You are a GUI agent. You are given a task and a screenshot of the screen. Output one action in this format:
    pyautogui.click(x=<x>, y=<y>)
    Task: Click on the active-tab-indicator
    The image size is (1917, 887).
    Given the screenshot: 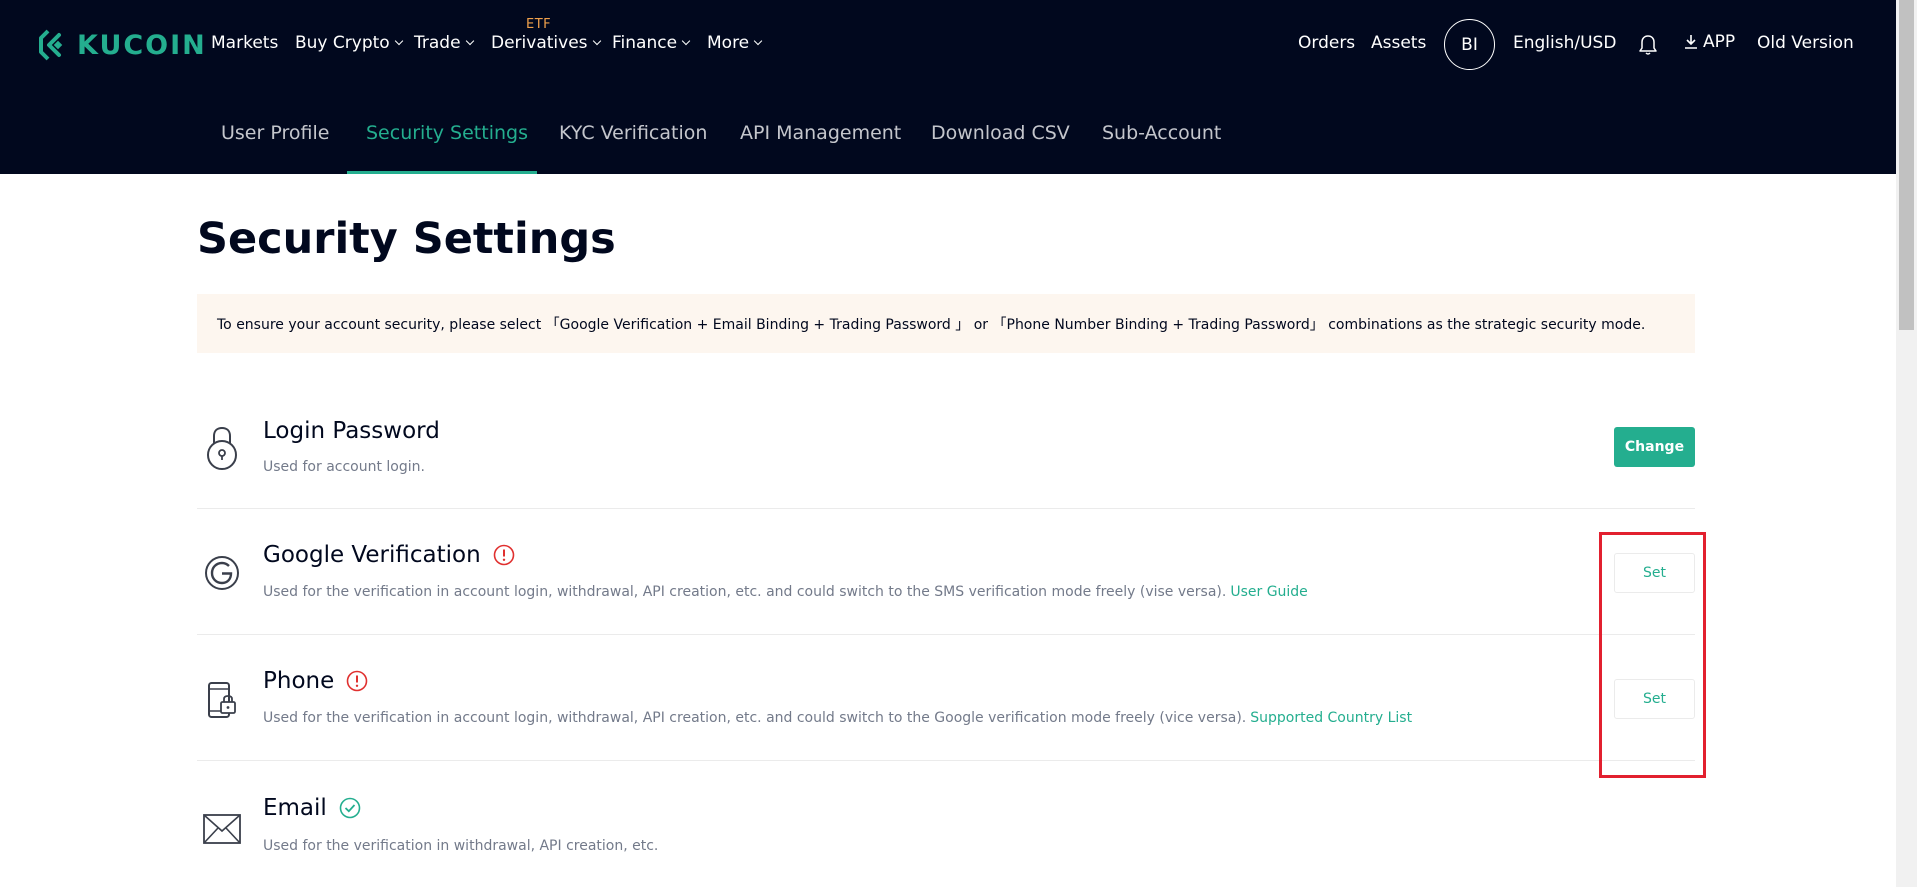 What is the action you would take?
    pyautogui.click(x=442, y=172)
    